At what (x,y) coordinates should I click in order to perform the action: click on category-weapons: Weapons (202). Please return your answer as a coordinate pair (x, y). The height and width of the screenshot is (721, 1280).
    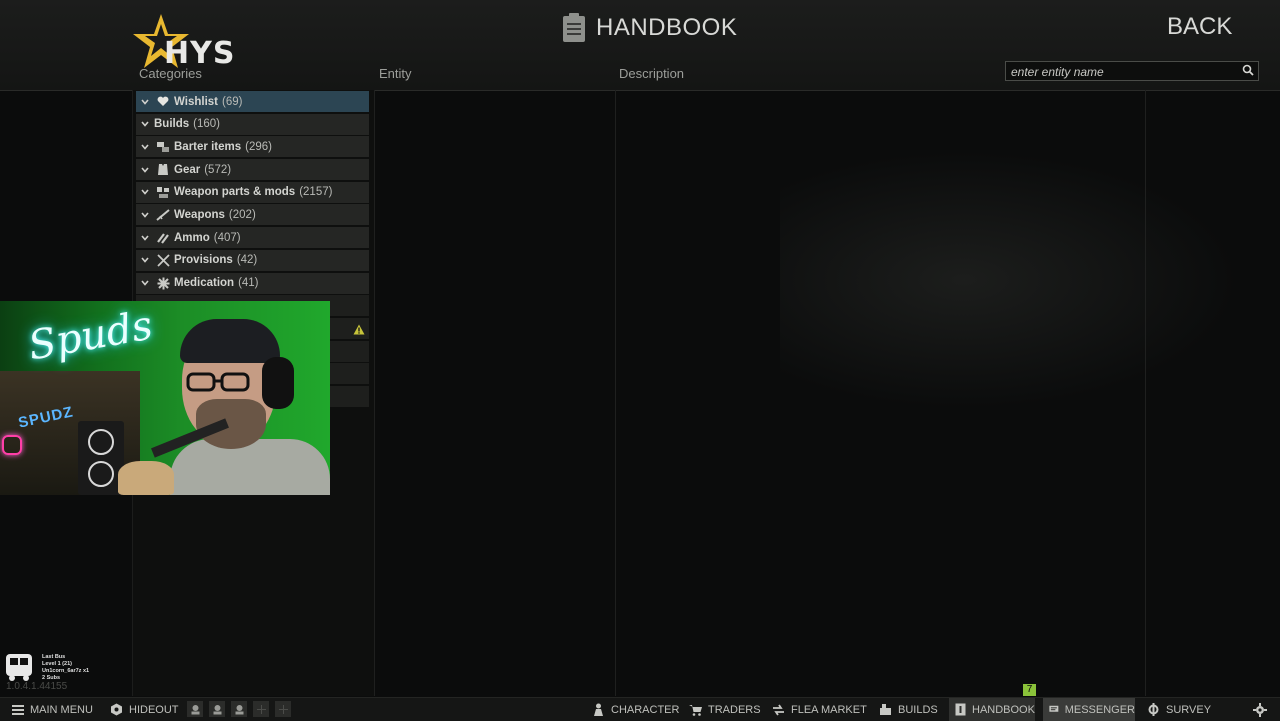
    Looking at the image, I should click on (252, 215).